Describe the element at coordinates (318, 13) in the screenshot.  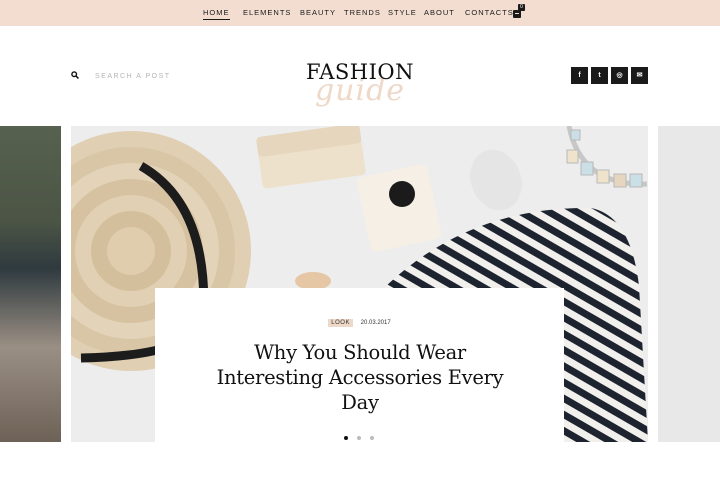
I see `nav-item-beauty: BEAUTY` at that location.